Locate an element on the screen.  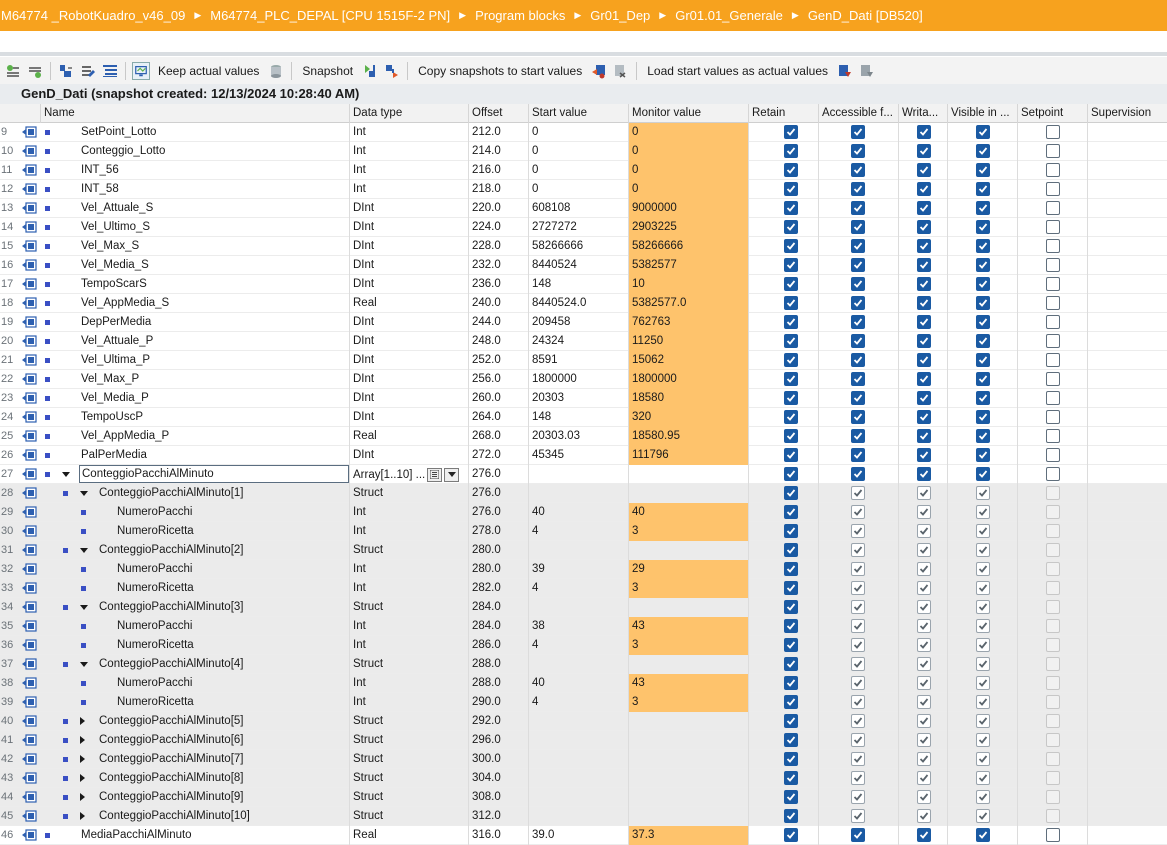
expand-arrow-icon is located at coordinates (82, 740).